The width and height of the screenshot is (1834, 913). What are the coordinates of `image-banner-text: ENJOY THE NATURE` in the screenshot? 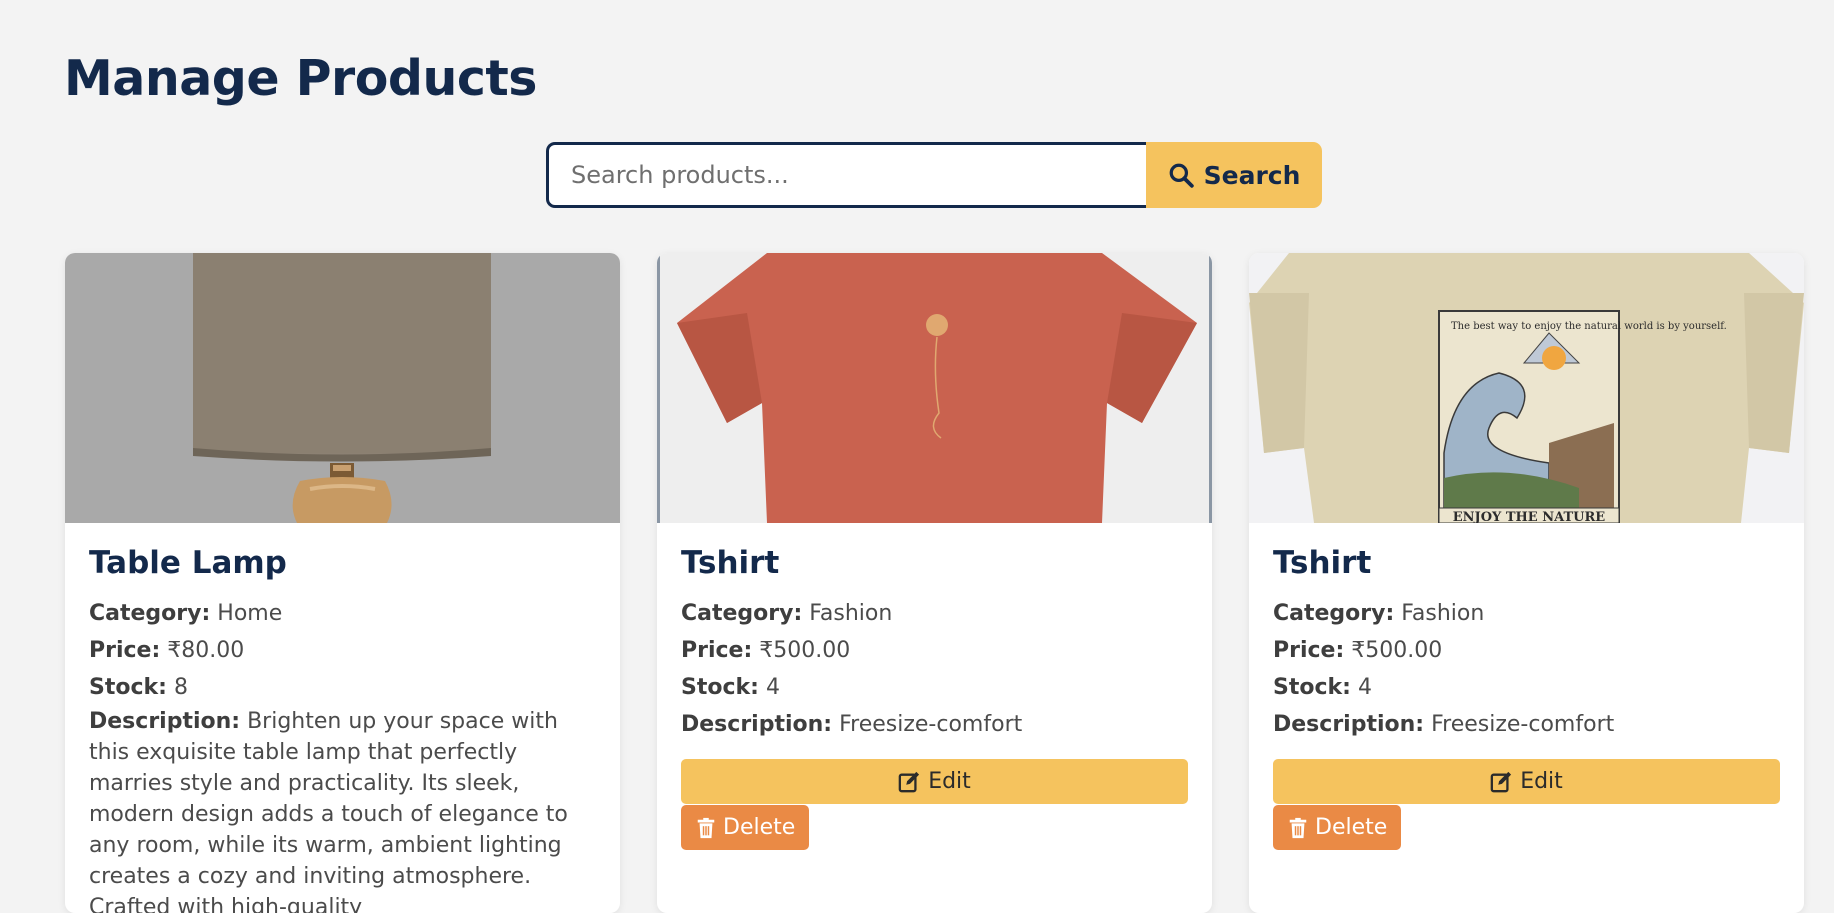 It's located at (1529, 516).